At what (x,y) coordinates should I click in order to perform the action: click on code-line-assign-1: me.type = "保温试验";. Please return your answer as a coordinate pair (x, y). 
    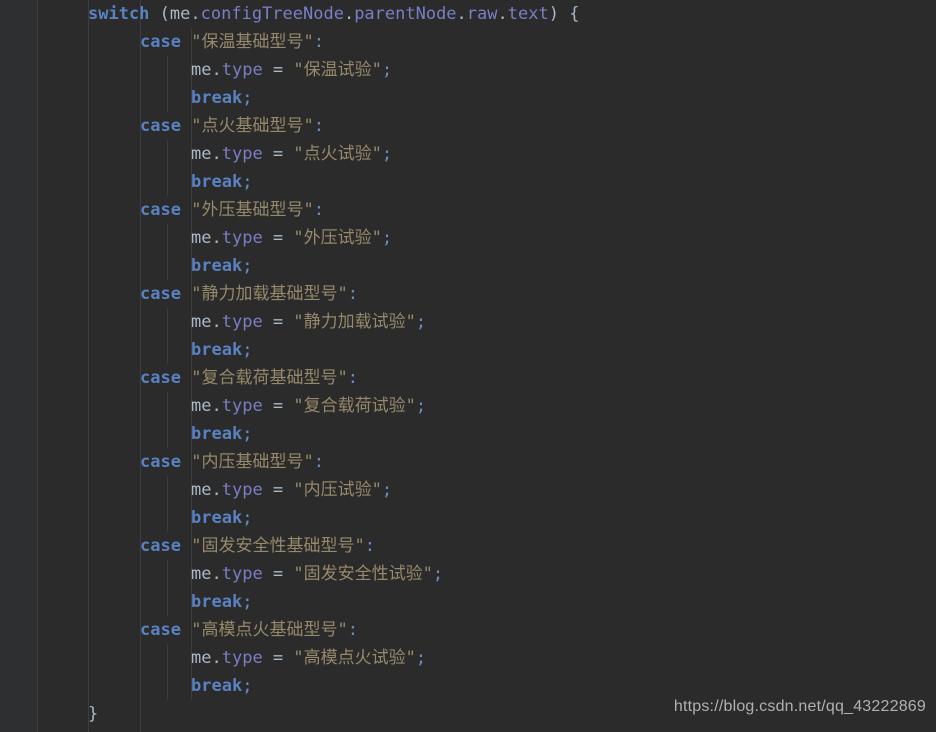
    Looking at the image, I should click on (292, 70).